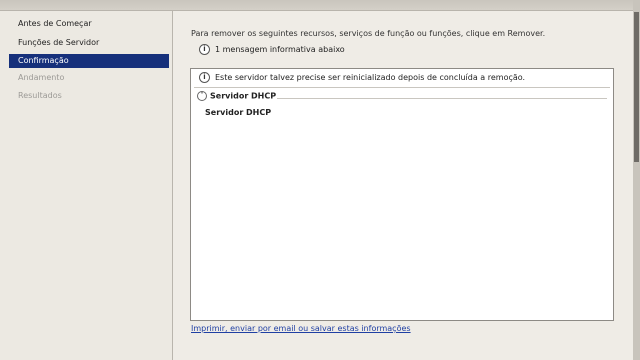 This screenshot has height=360, width=640. What do you see at coordinates (40, 95) in the screenshot?
I see `sidebar-item-resultados: Resultados` at bounding box center [40, 95].